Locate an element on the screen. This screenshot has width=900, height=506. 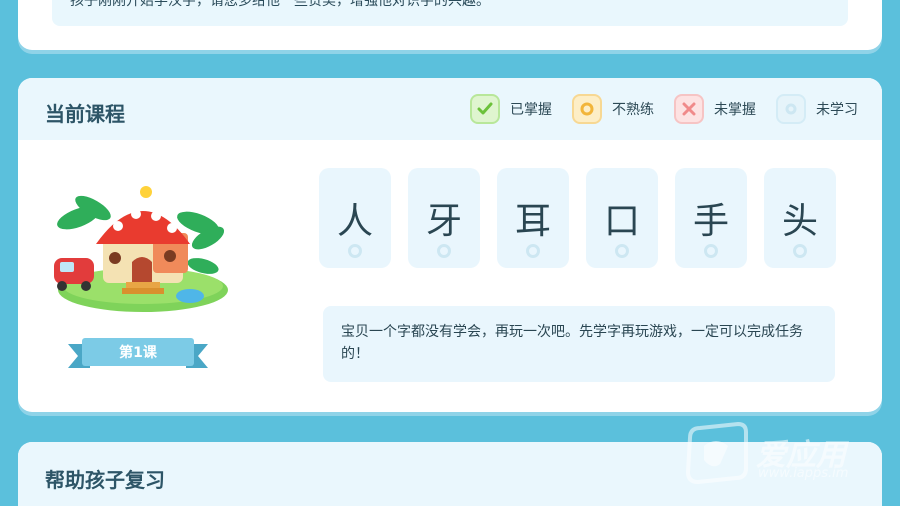
feedback-message: 宝贝一个字都没有学会，再玩一次吧。先学字再玩游戏，一定可以完成任务的！ is located at coordinates (579, 344).